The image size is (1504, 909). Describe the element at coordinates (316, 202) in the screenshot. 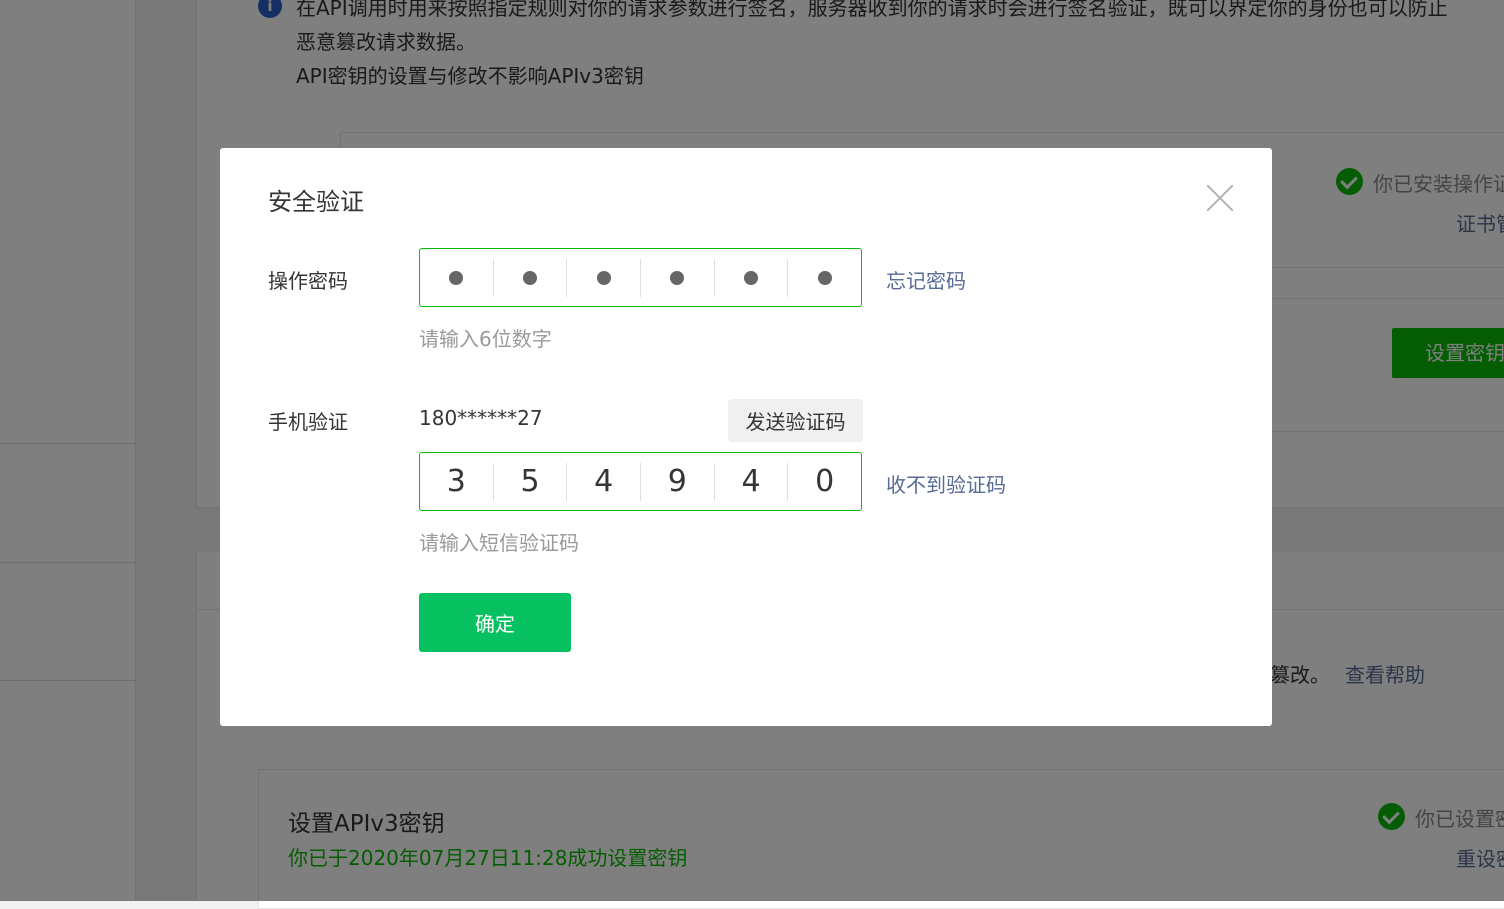

I see `dialog-title: 安全验证` at that location.